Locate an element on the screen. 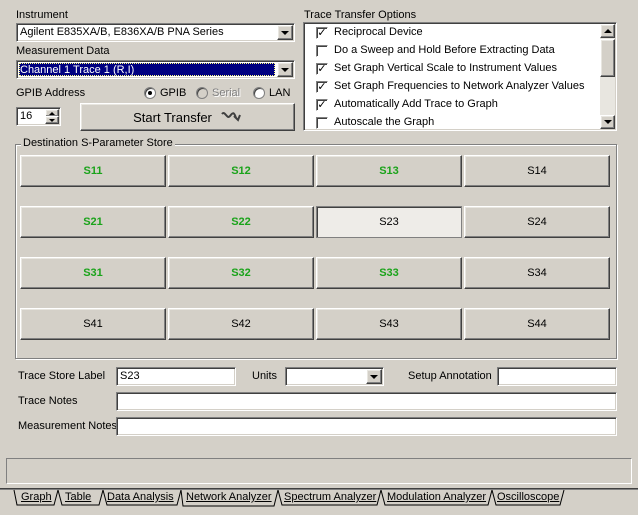 This screenshot has height=515, width=638. s43-button: S43 is located at coordinates (389, 324).